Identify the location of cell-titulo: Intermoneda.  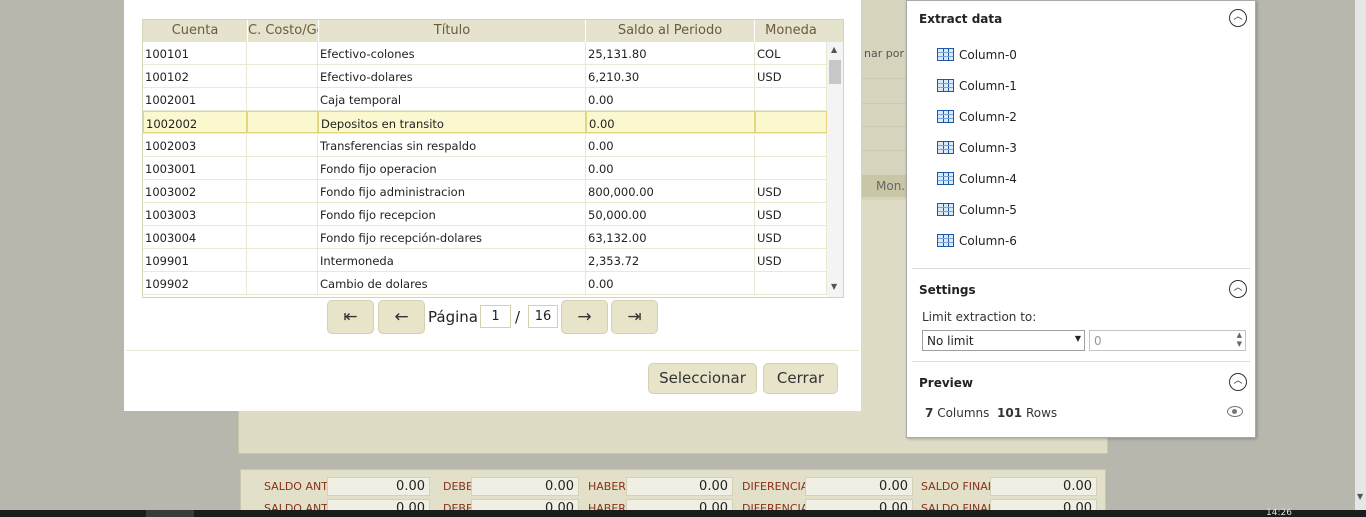
(452, 260).